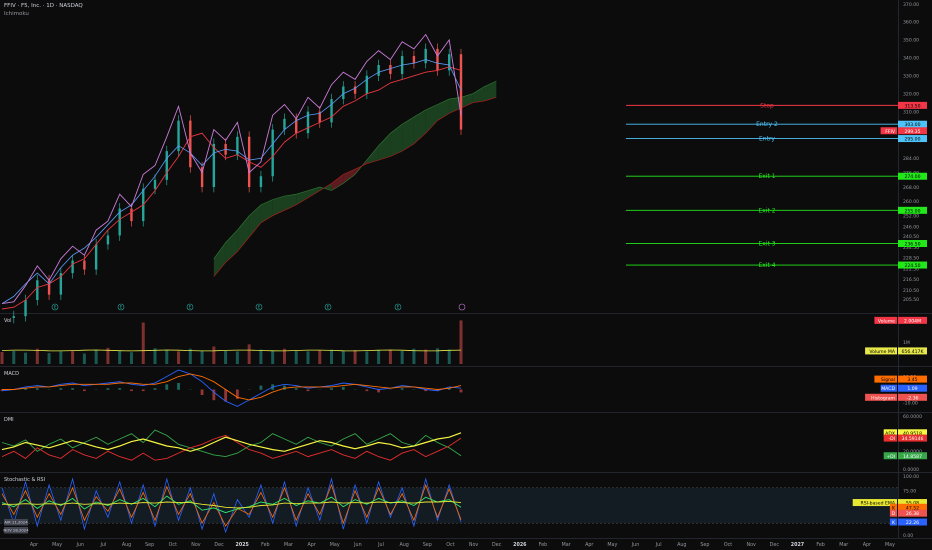 The width and height of the screenshot is (932, 550). What do you see at coordinates (911, 202) in the screenshot?
I see `price-axis-tick: 260.00` at bounding box center [911, 202].